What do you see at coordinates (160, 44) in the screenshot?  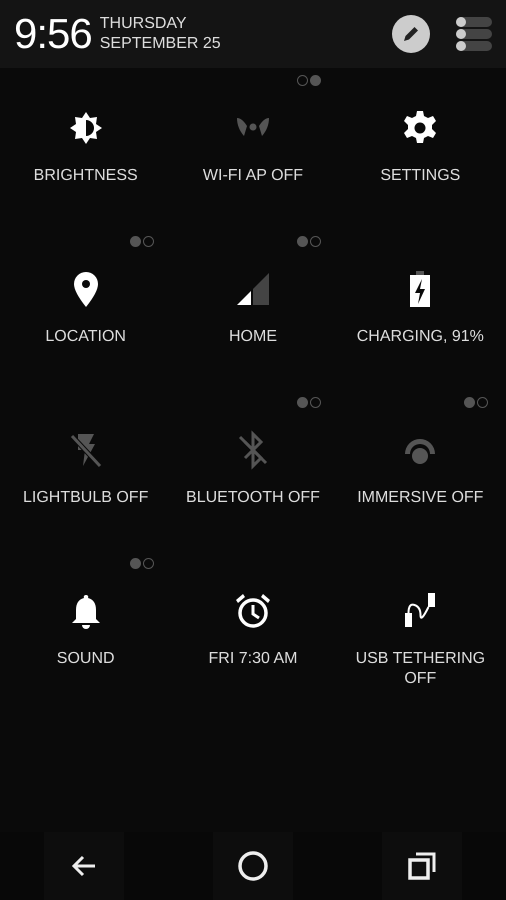 I see `date-label: SEPTEMBER 25` at bounding box center [160, 44].